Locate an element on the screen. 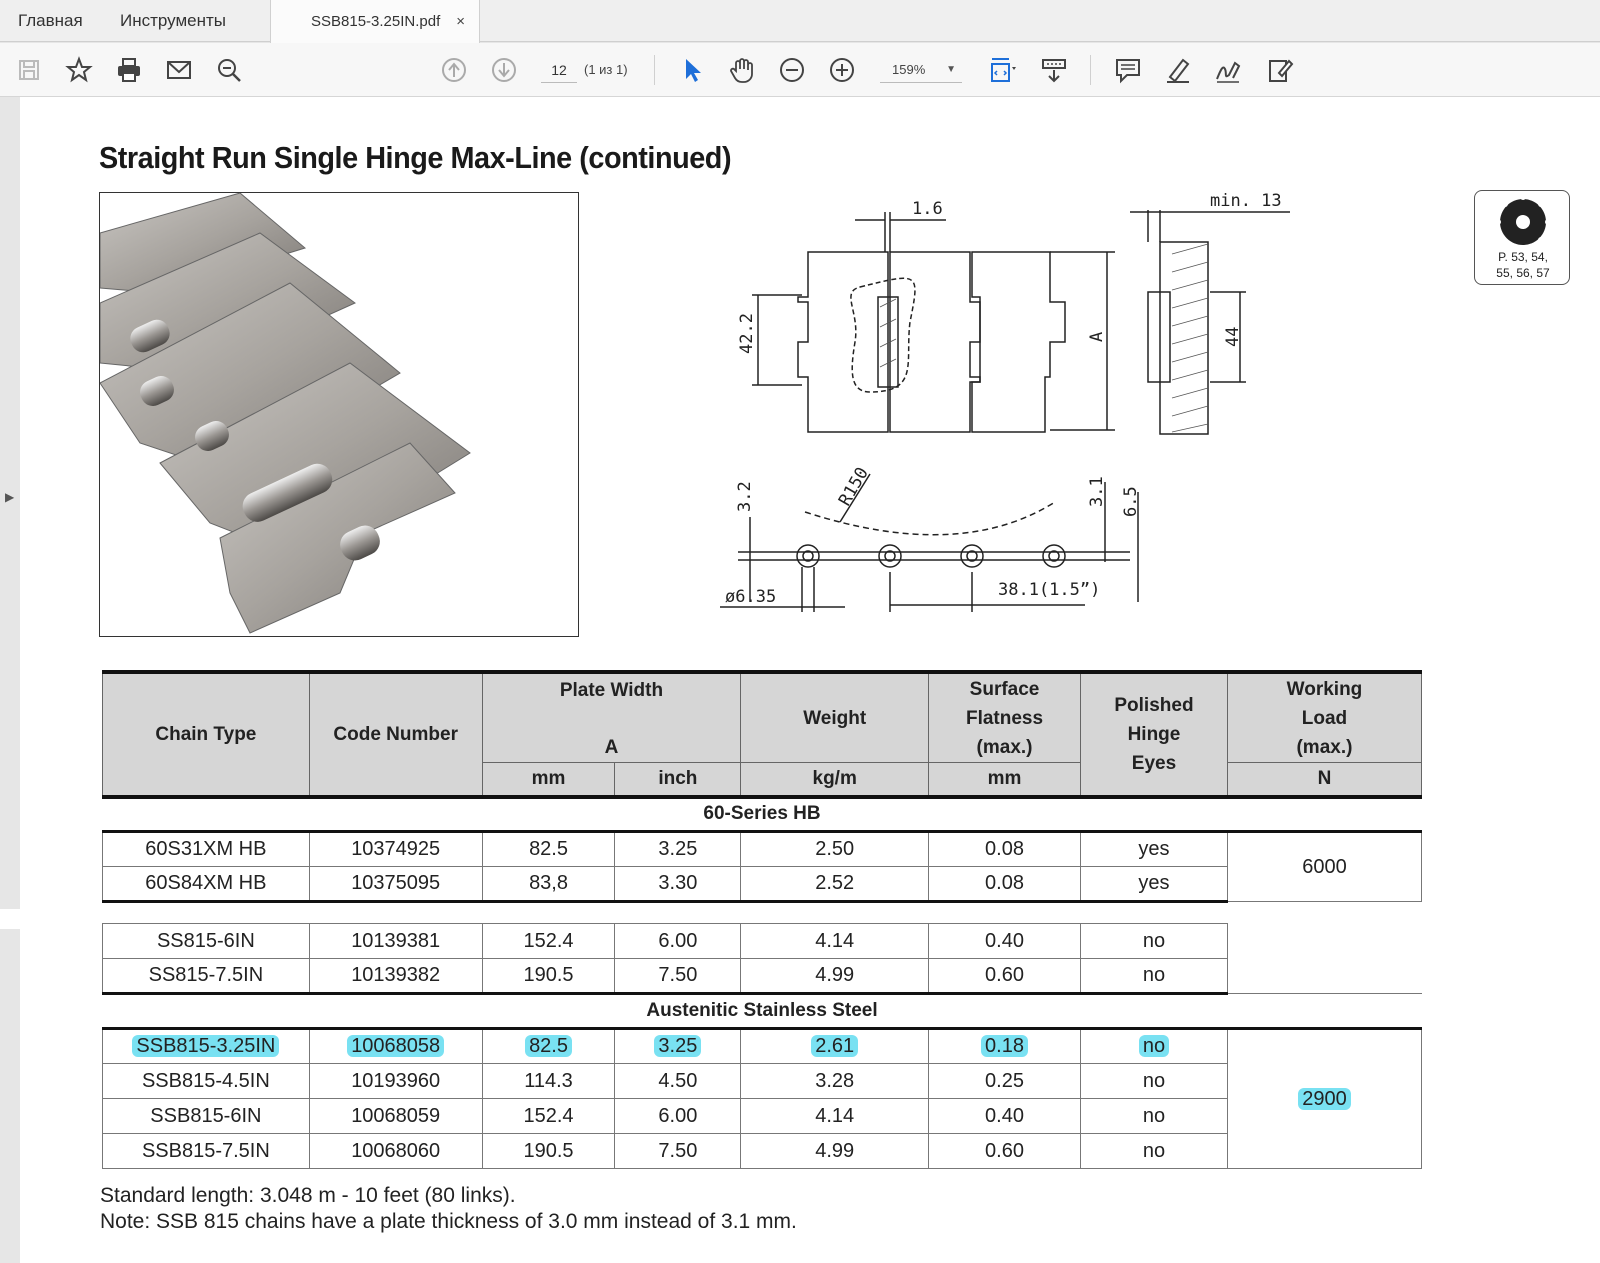  hand-icon is located at coordinates (742, 70).